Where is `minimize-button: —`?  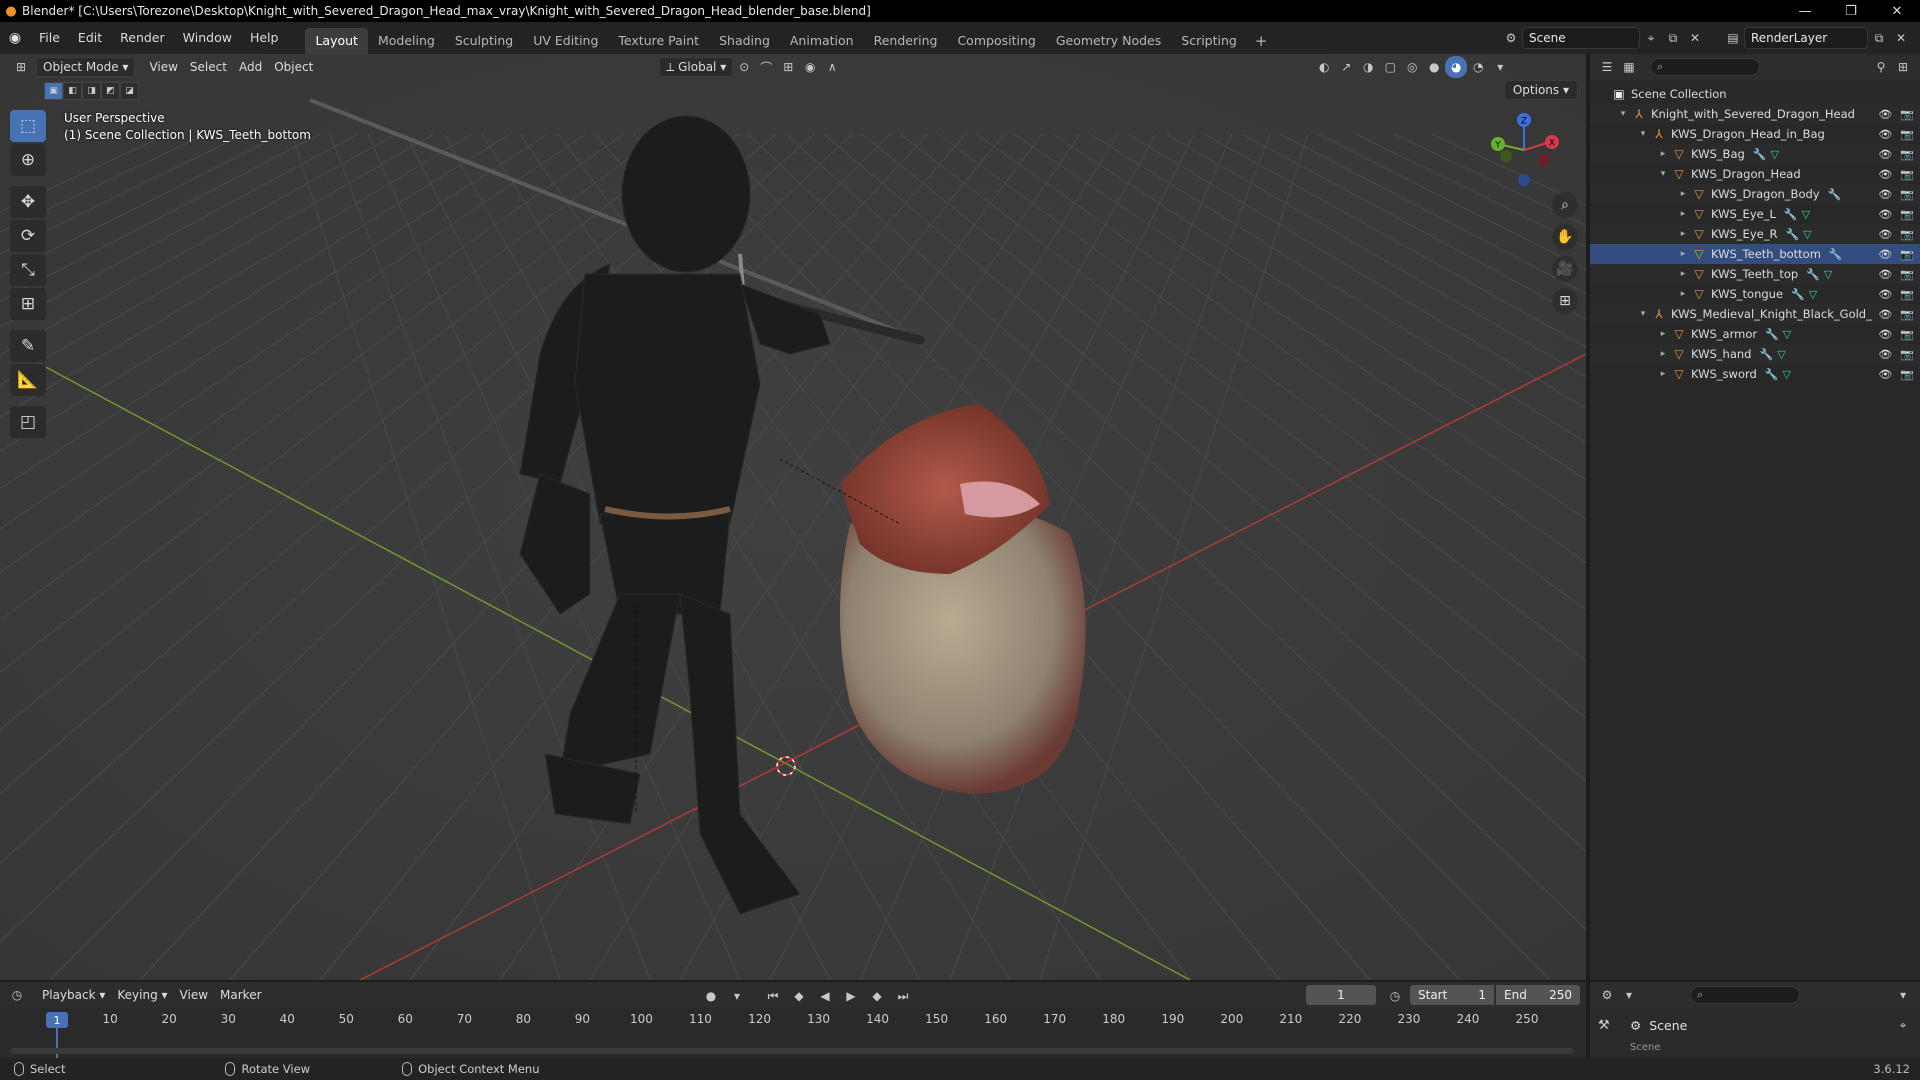 minimize-button: — is located at coordinates (1805, 11).